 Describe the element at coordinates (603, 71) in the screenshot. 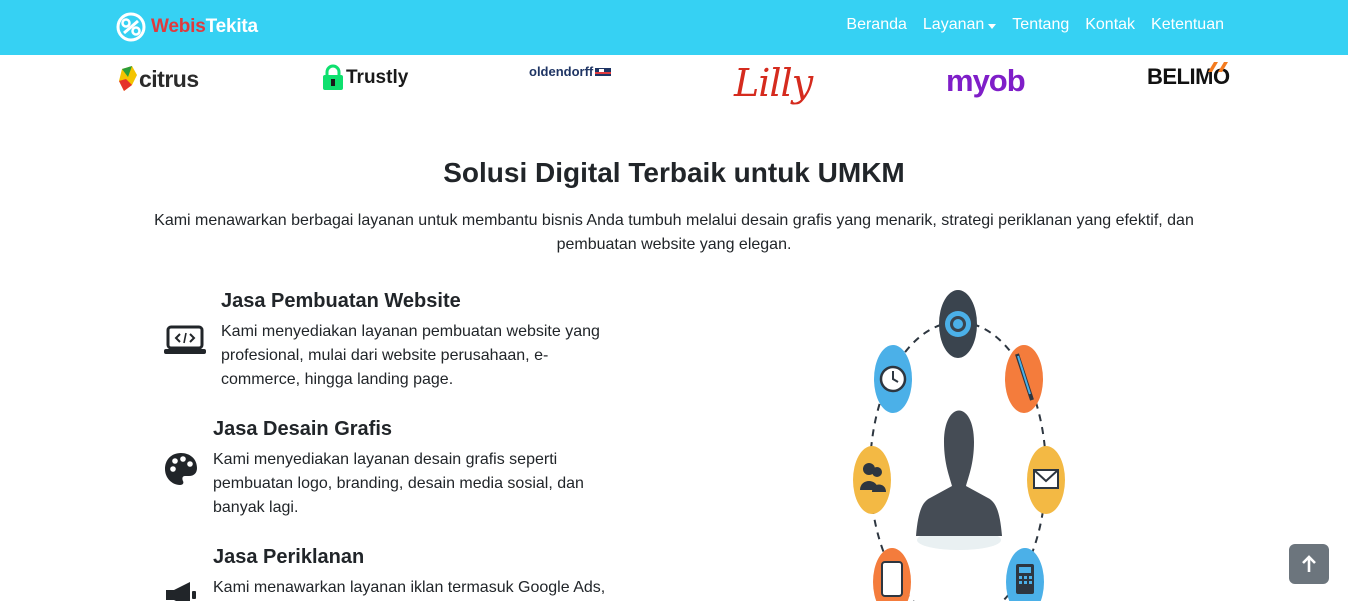

I see `ship-flag-icon` at that location.